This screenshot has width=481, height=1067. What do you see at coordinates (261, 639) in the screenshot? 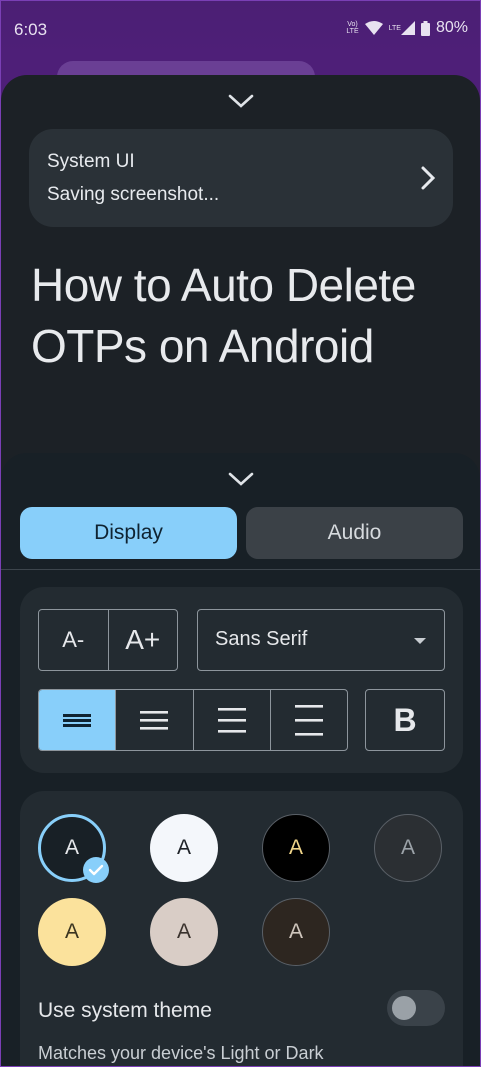
I see `font-family-value: Sans Serif` at bounding box center [261, 639].